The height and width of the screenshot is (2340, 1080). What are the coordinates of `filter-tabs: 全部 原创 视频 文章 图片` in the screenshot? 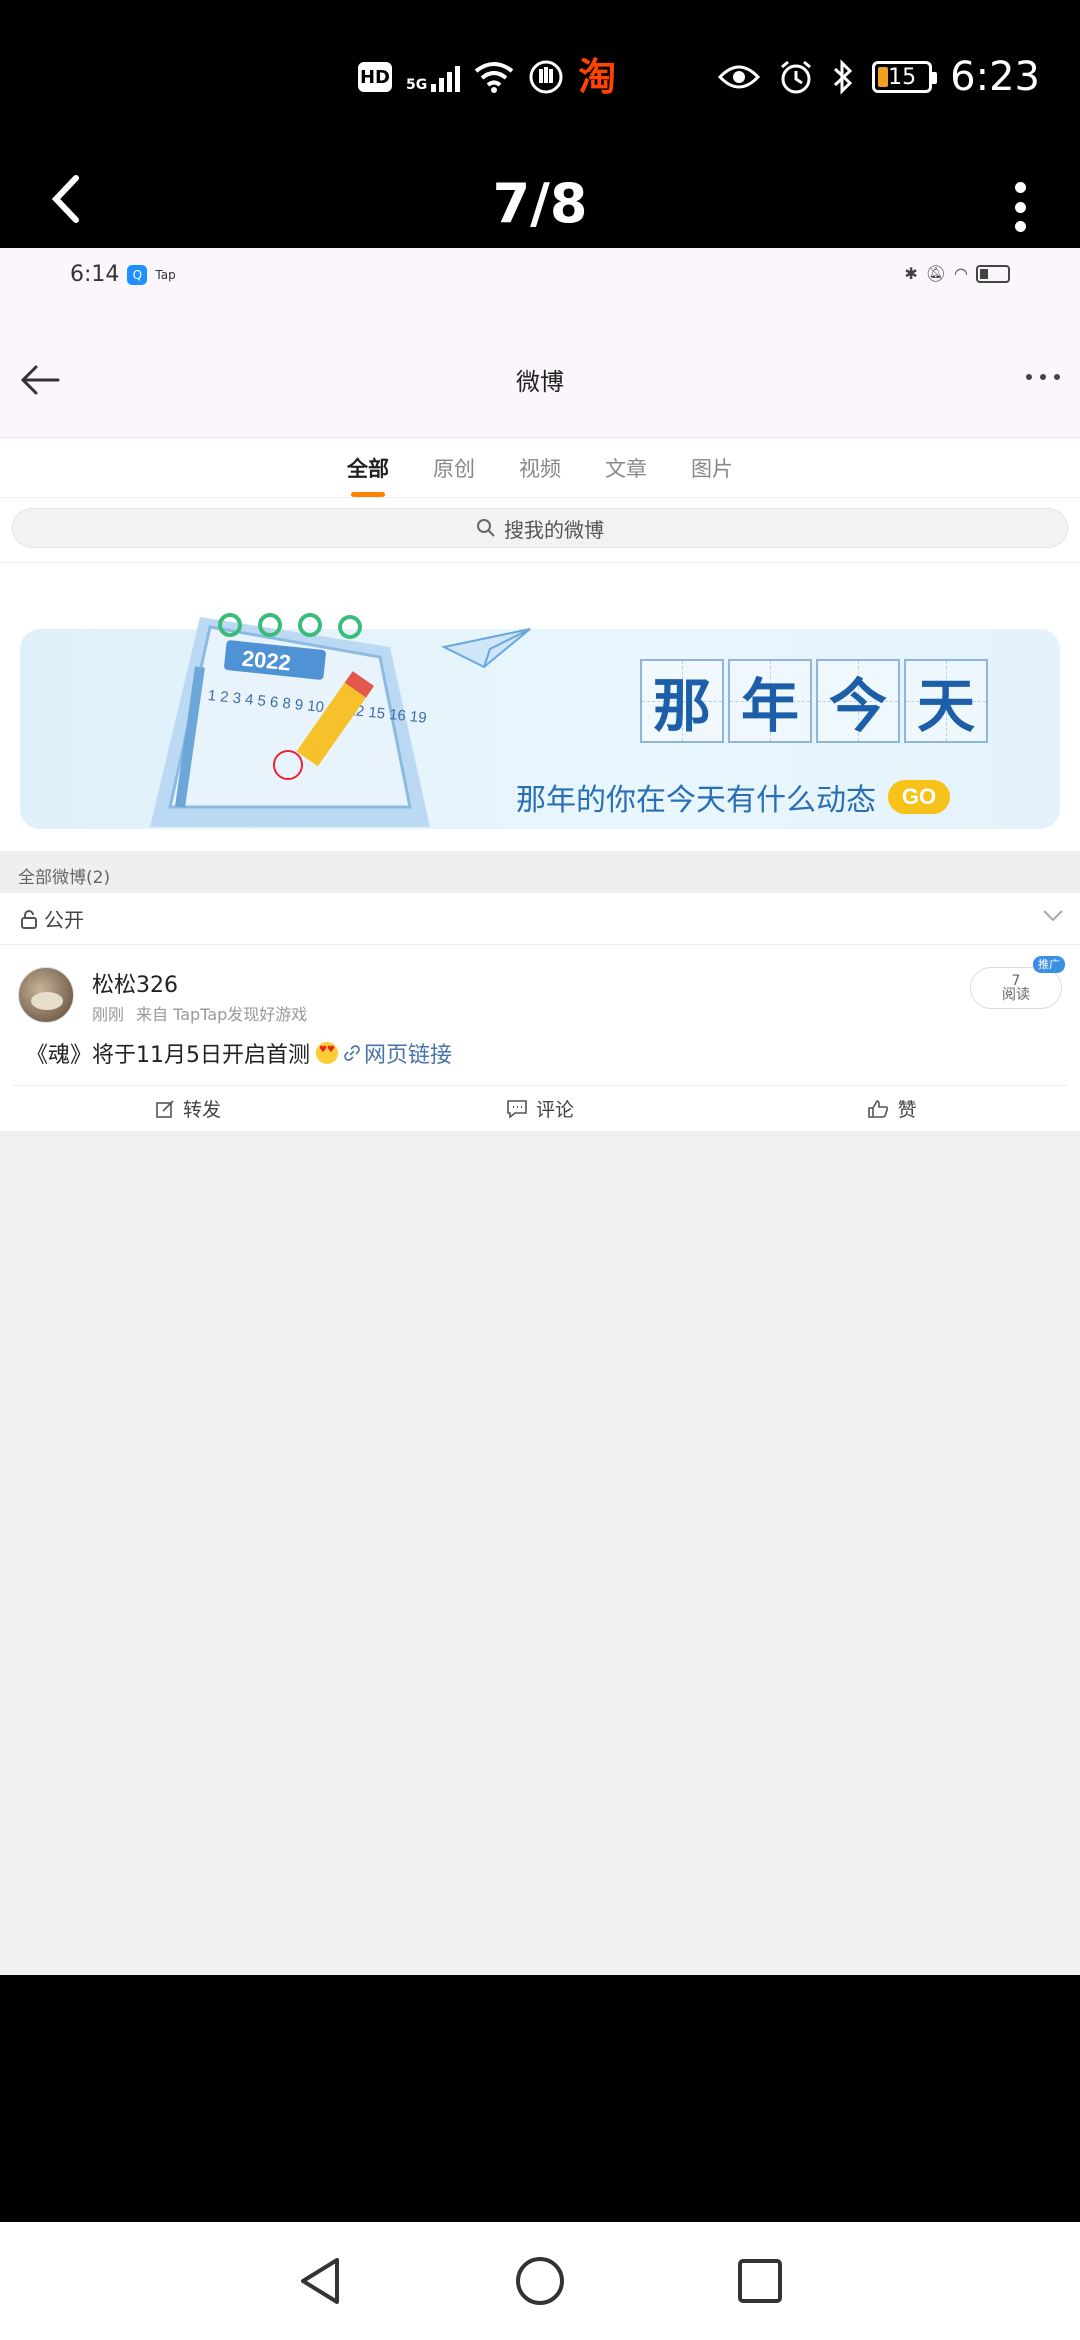 It's located at (540, 468).